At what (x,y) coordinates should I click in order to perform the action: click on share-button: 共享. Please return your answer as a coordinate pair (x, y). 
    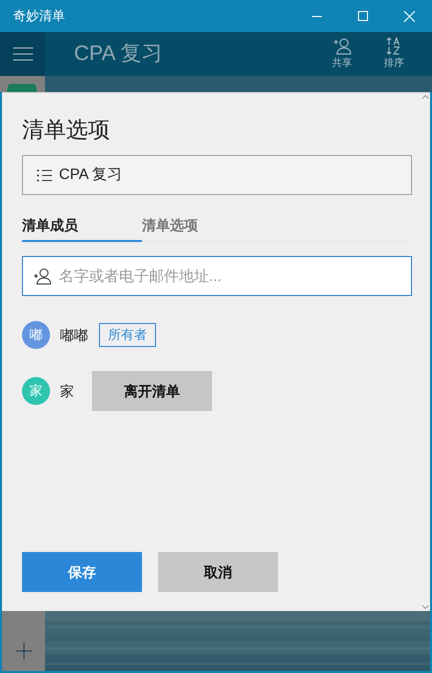
    Looking at the image, I should click on (342, 54).